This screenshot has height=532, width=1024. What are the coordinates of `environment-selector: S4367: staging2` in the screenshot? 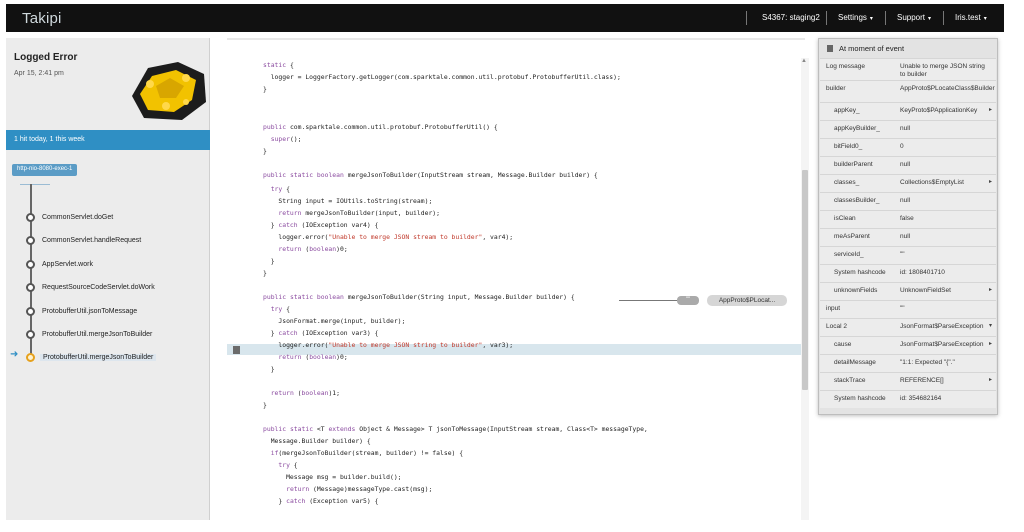 It's located at (791, 17).